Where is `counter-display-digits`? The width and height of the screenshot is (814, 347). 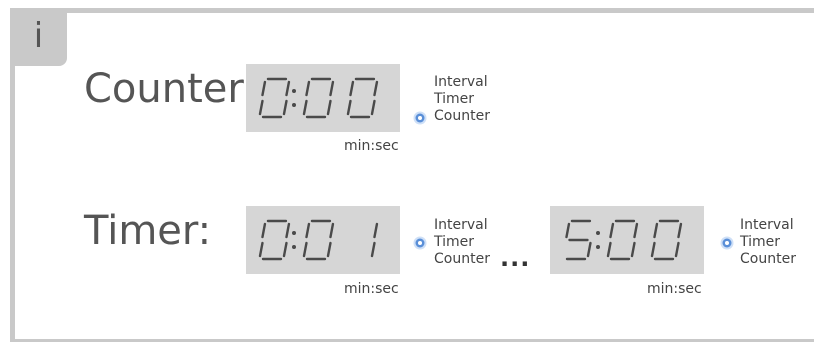
counter-display-digits is located at coordinates (318, 98).